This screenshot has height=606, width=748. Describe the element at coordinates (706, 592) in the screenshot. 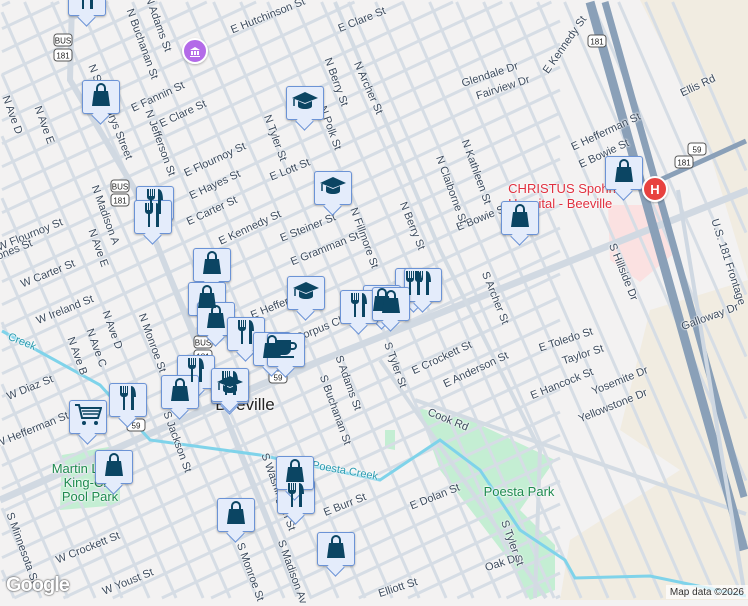

I see `map-attribution: Map data ©2026` at that location.